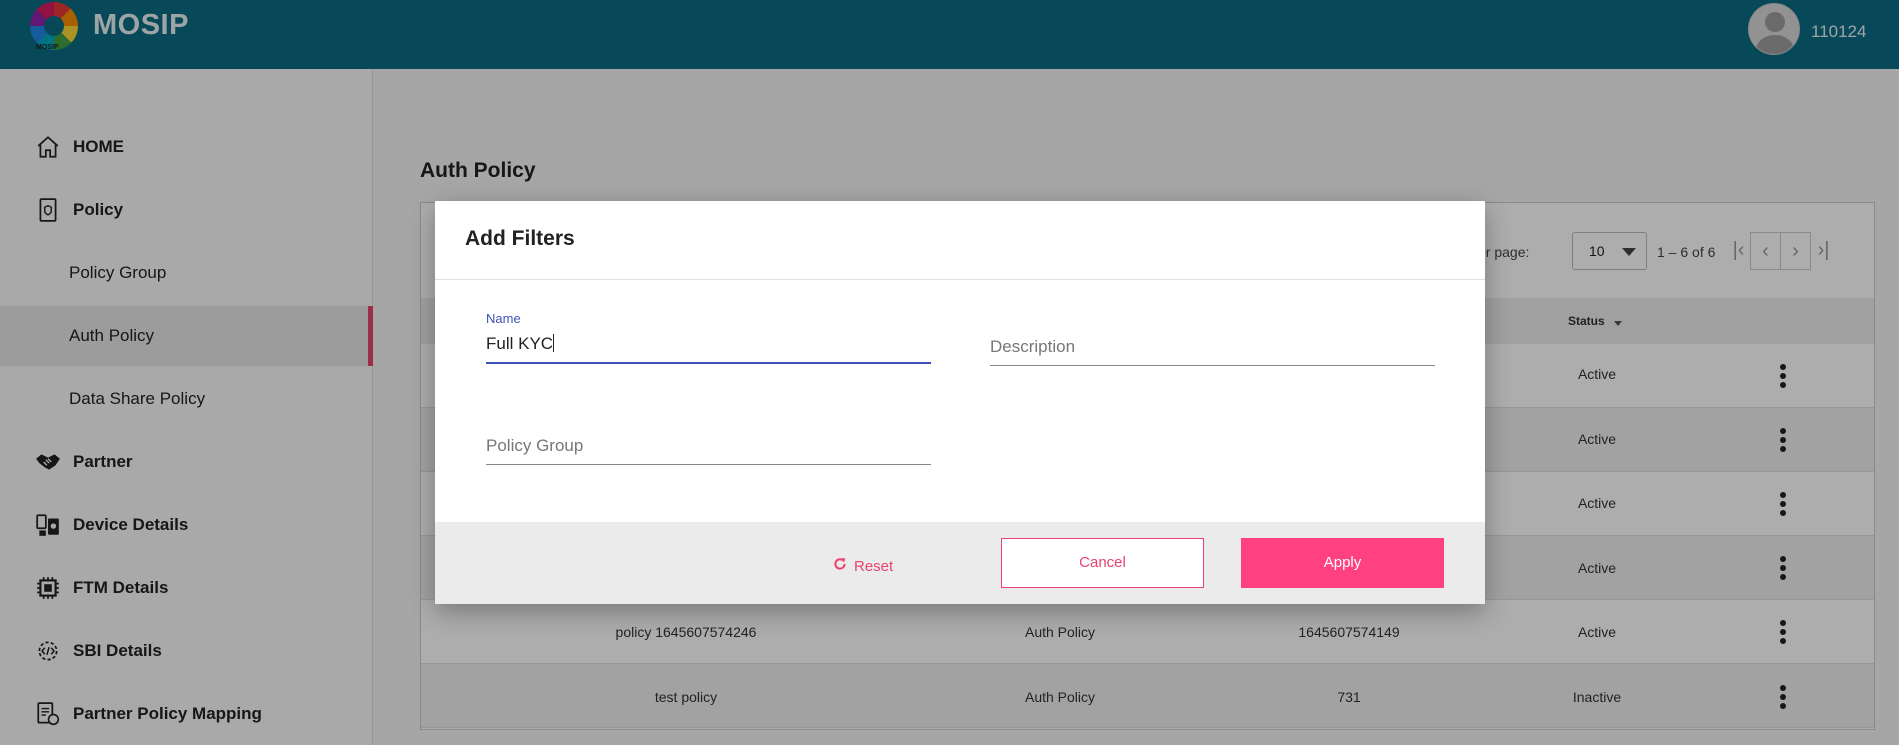  I want to click on policy-group-input: Policy Group, so click(708, 447).